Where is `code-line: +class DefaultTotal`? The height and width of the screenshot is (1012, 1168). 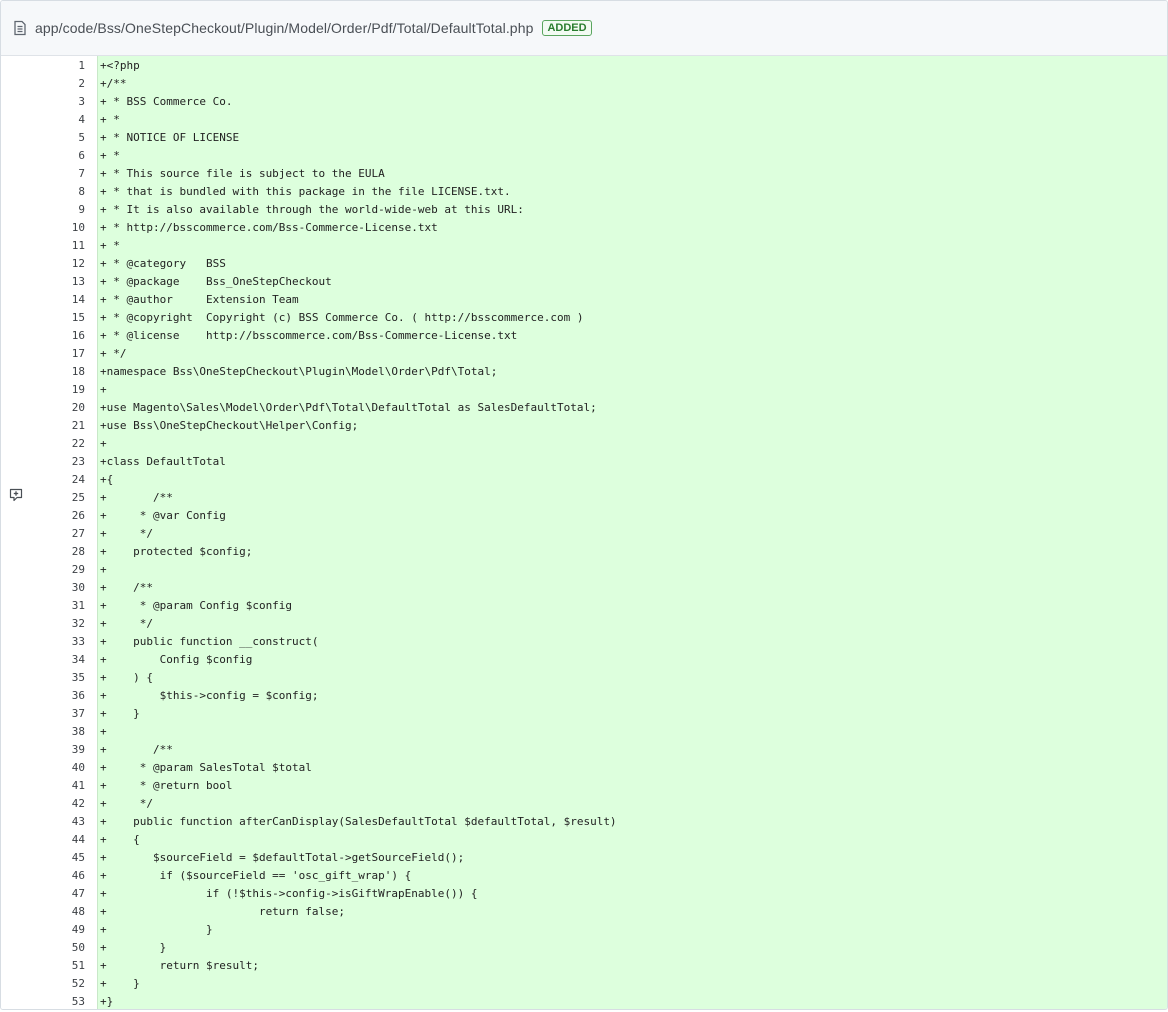 code-line: +class DefaultTotal is located at coordinates (163, 461).